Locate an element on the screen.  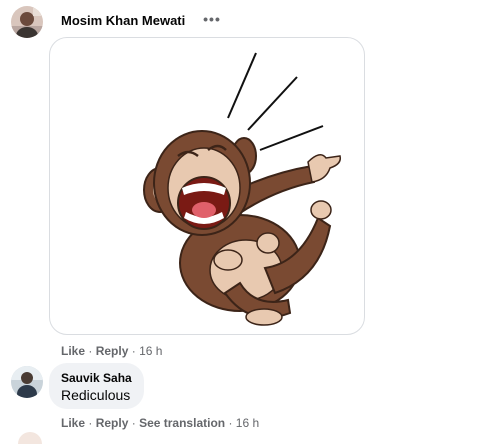
comment-text: Rediculous is located at coordinates (96, 395).